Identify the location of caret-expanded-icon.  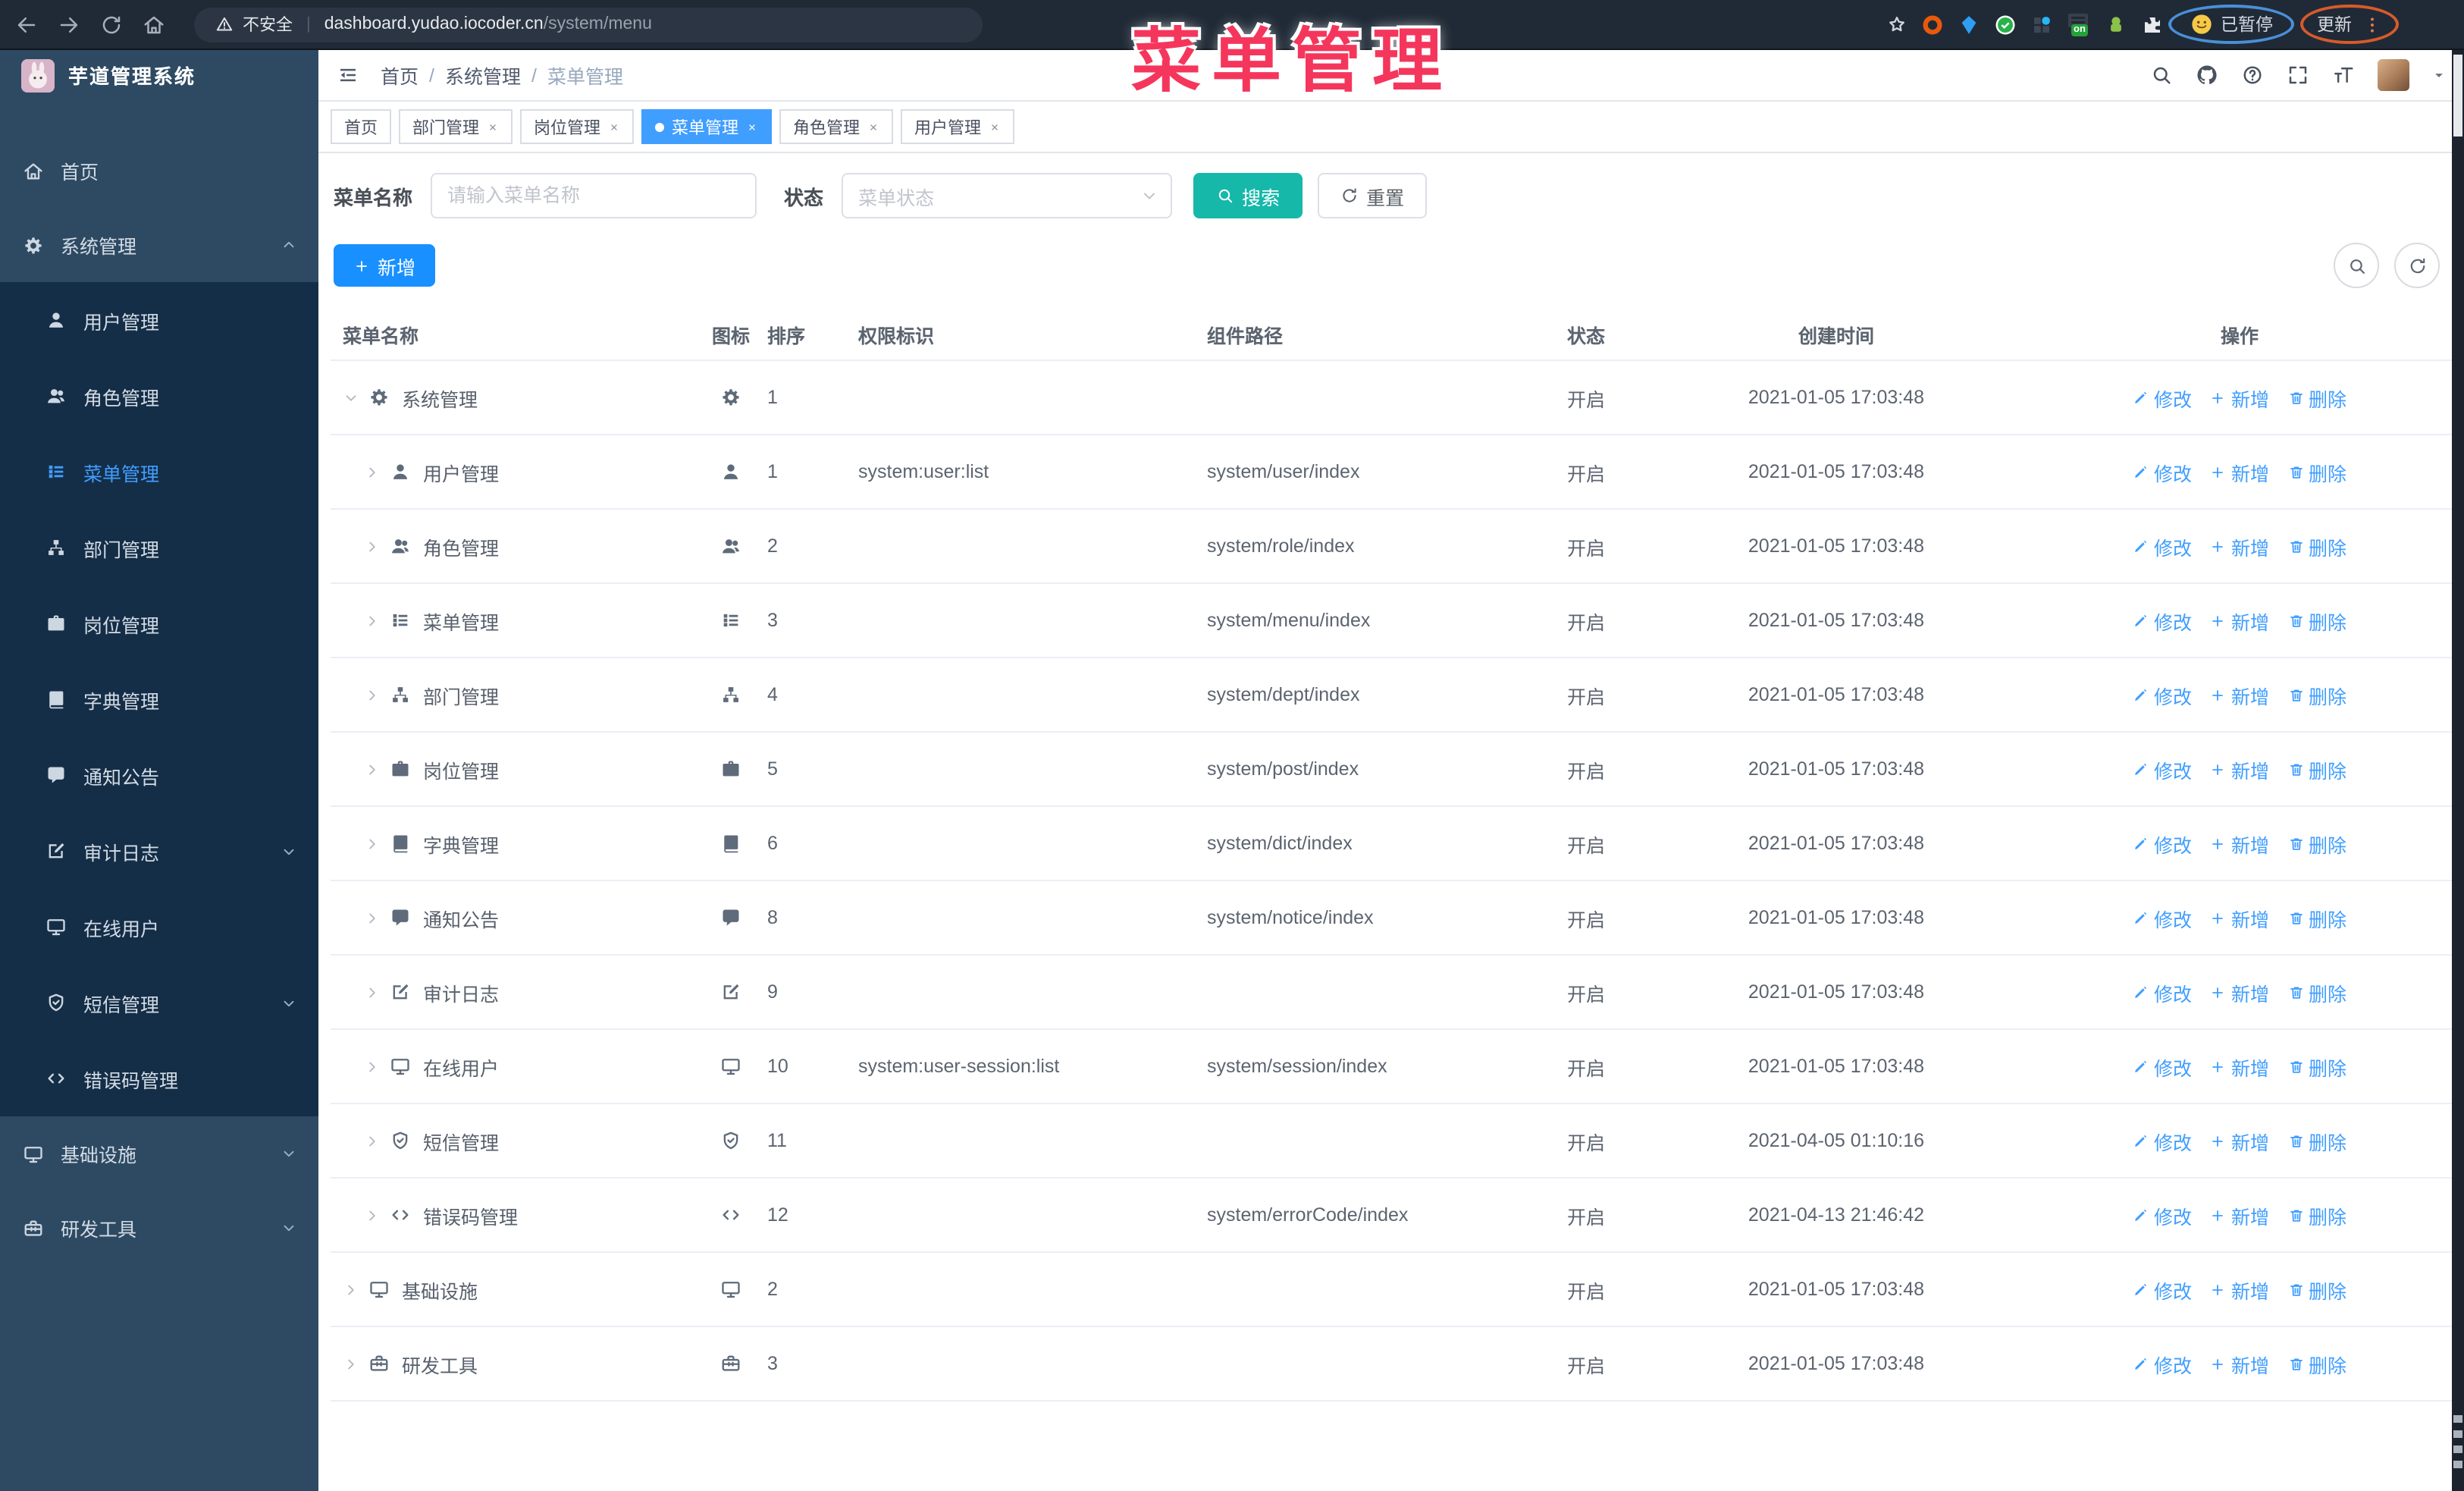
(351, 397).